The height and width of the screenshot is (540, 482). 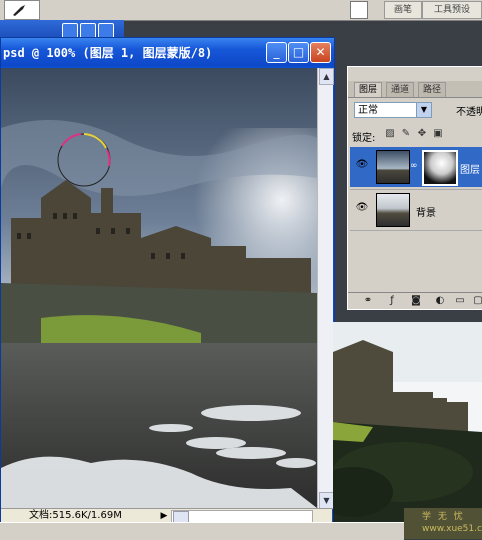 What do you see at coordinates (241, 10) in the screenshot?
I see `options-bar: 画笔 工具预设` at bounding box center [241, 10].